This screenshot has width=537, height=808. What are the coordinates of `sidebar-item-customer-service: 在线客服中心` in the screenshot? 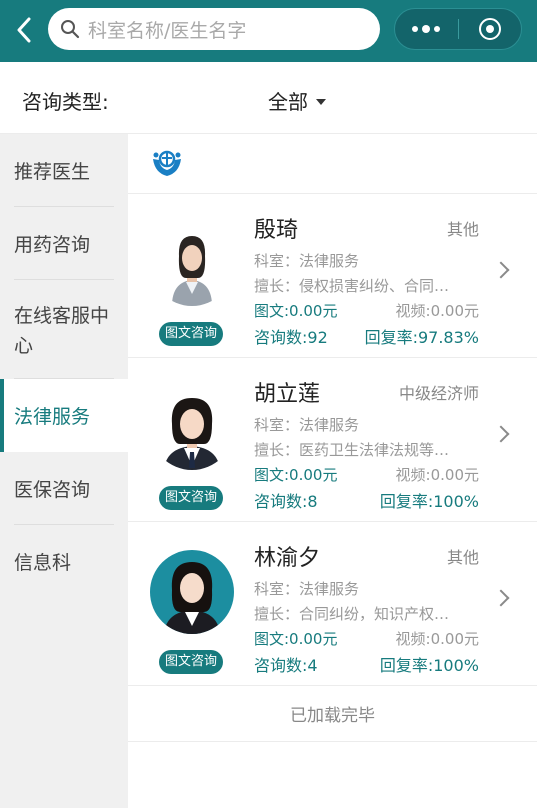 It's located at (64, 329).